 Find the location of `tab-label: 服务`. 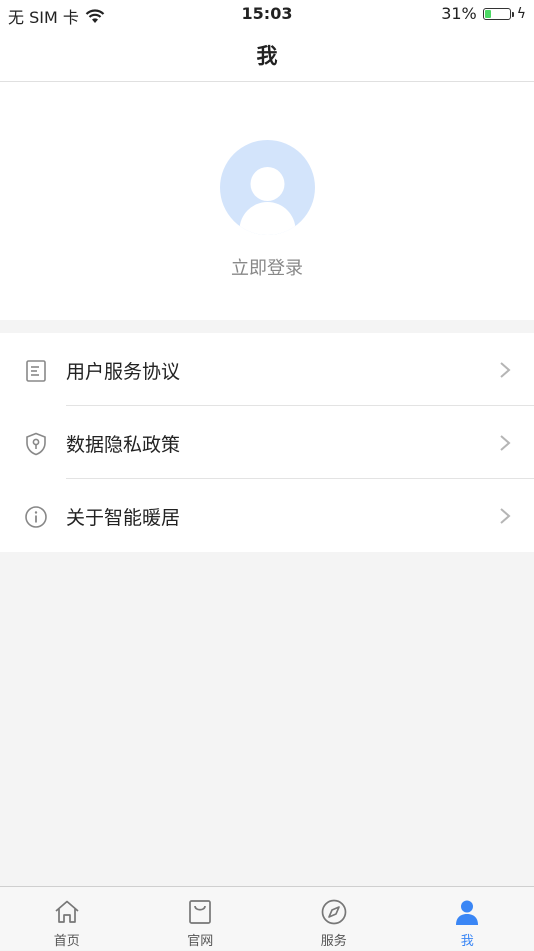

tab-label: 服务 is located at coordinates (334, 939).